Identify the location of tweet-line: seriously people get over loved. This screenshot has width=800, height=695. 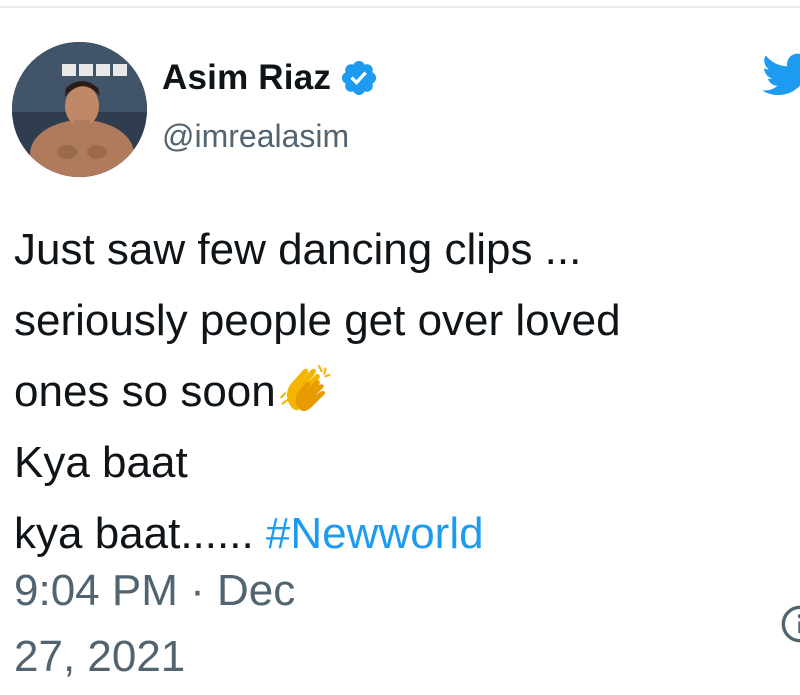
(317, 320).